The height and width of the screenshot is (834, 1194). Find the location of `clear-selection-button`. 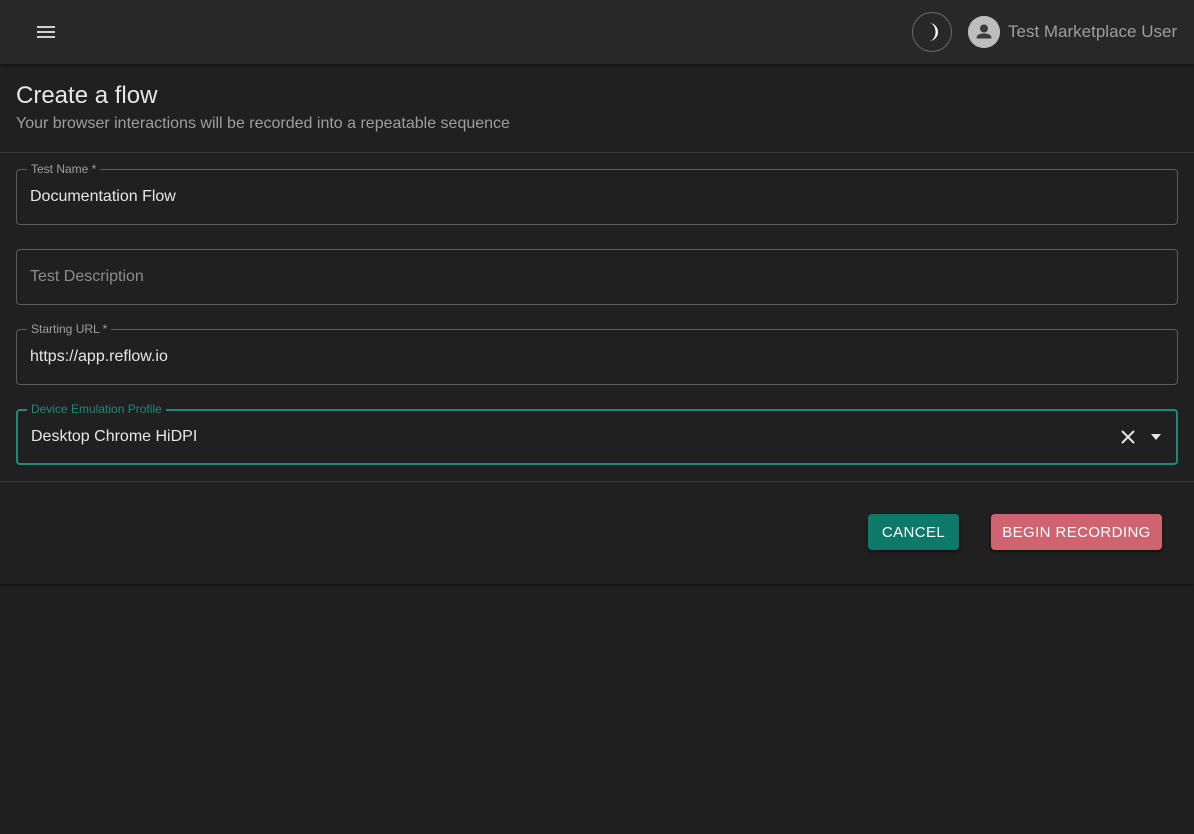

clear-selection-button is located at coordinates (1128, 437).